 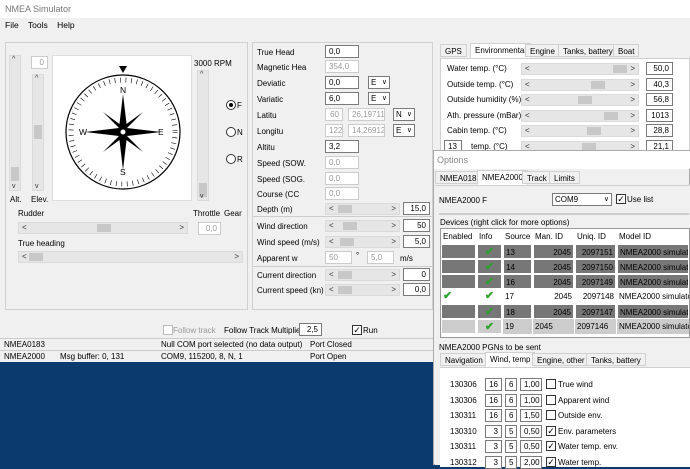 I want to click on depth-input: 15,0, so click(x=416, y=208).